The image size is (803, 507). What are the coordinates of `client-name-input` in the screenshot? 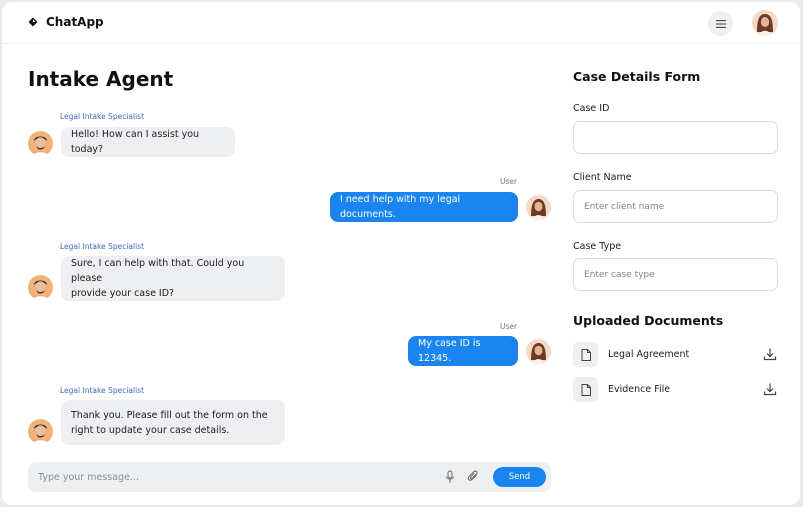 It's located at (676, 207).